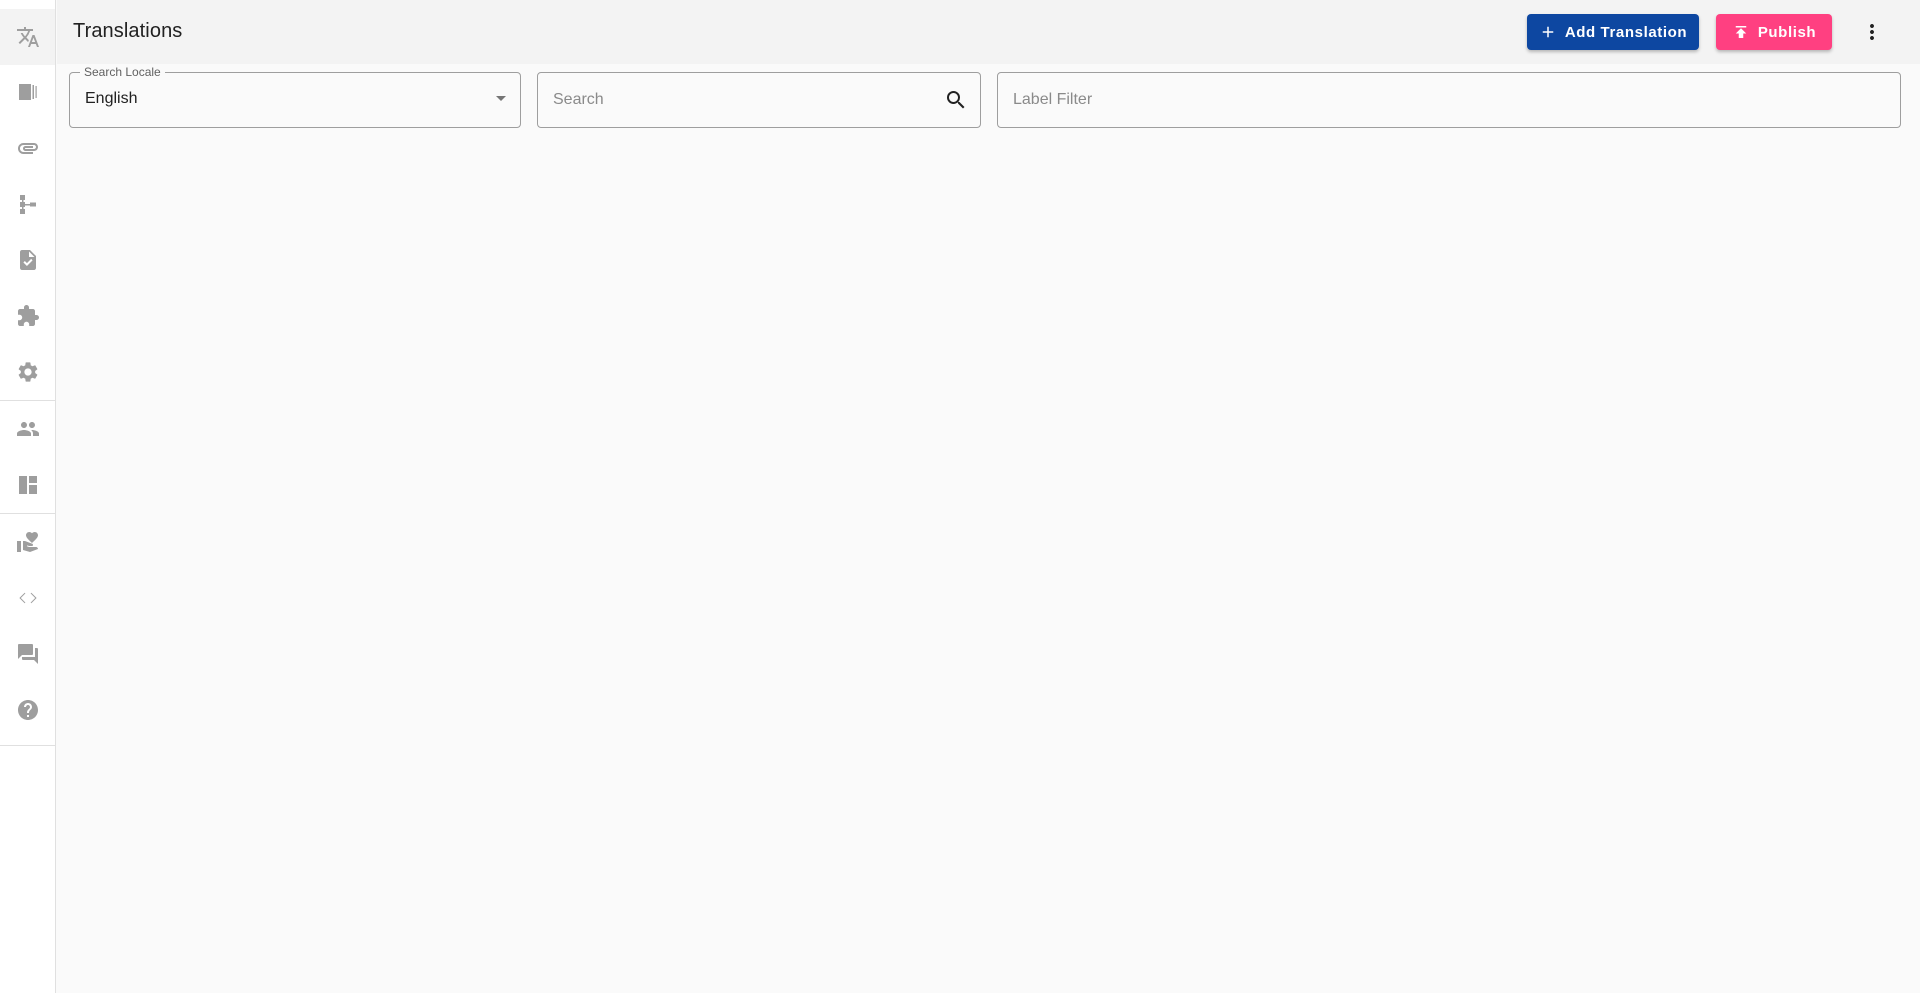 The image size is (1920, 993). I want to click on publish-button: Publish, so click(1774, 32).